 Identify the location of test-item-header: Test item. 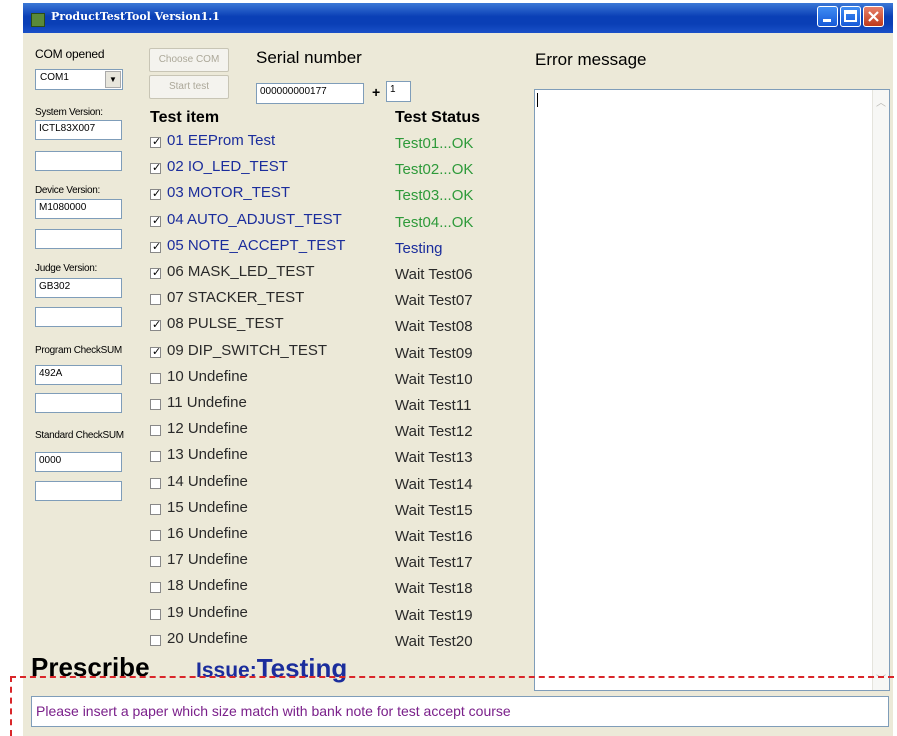
(185, 117).